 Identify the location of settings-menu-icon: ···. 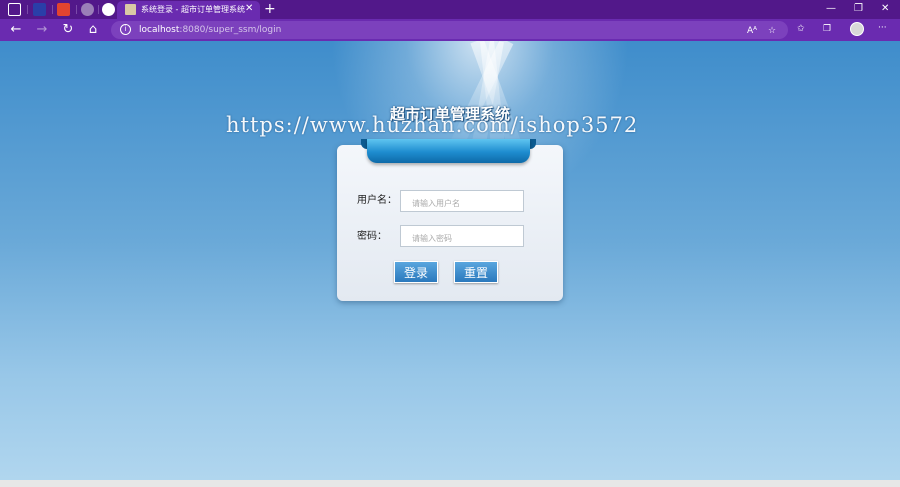
(882, 28).